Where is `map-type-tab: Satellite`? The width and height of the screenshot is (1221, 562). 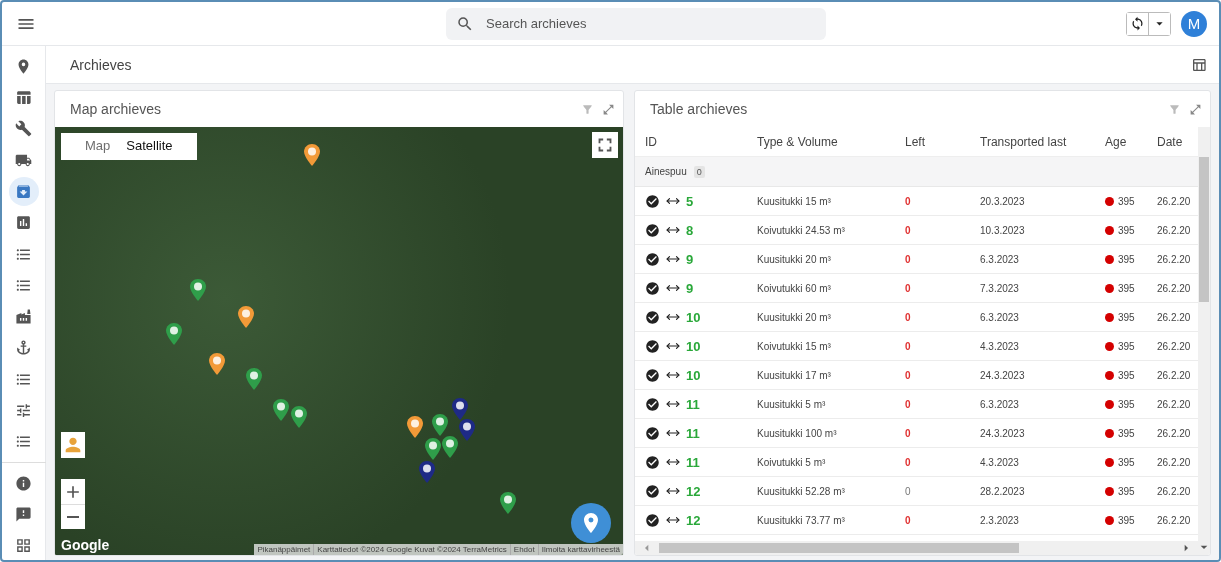
map-type-tab: Satellite is located at coordinates (149, 146).